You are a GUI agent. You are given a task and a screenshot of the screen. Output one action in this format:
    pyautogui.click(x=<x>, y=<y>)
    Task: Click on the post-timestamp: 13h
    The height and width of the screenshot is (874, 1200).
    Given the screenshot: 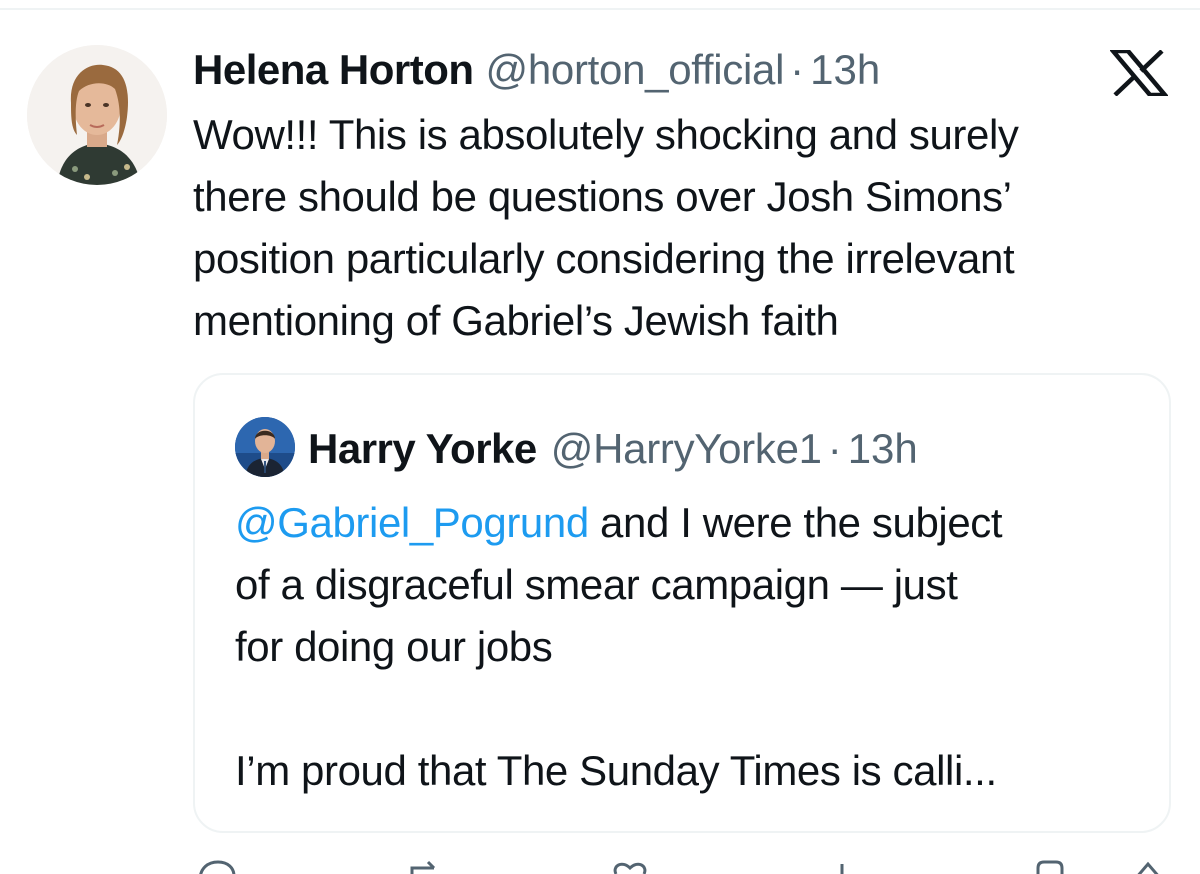 What is the action you would take?
    pyautogui.click(x=845, y=70)
    